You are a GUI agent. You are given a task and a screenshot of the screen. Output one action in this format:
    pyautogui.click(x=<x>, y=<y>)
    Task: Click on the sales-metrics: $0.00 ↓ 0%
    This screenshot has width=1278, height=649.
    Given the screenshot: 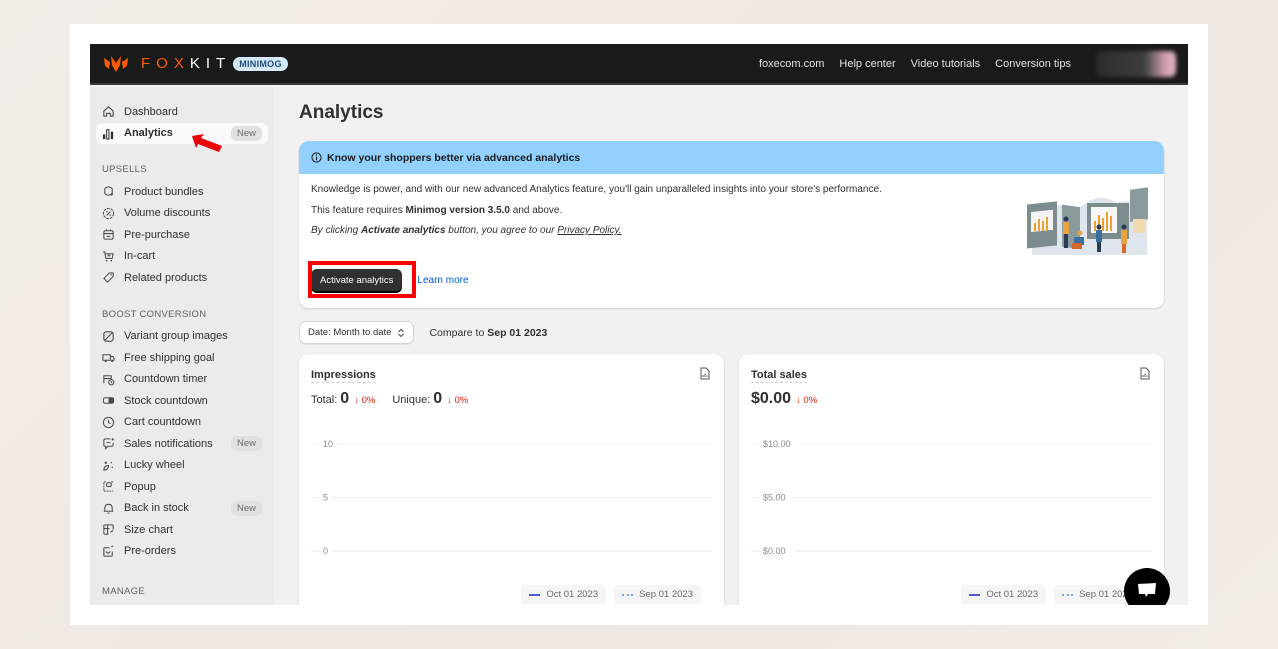 What is the action you would take?
    pyautogui.click(x=792, y=399)
    